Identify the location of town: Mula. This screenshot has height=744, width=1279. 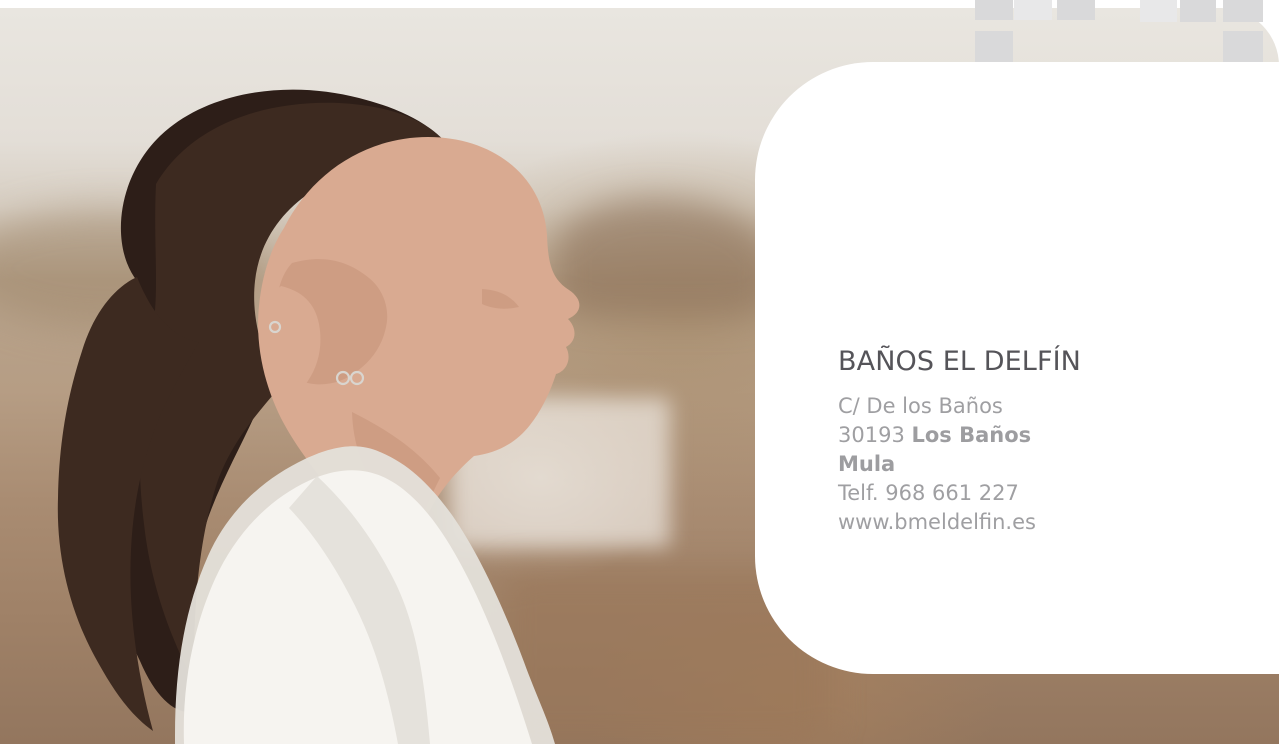
(867, 464).